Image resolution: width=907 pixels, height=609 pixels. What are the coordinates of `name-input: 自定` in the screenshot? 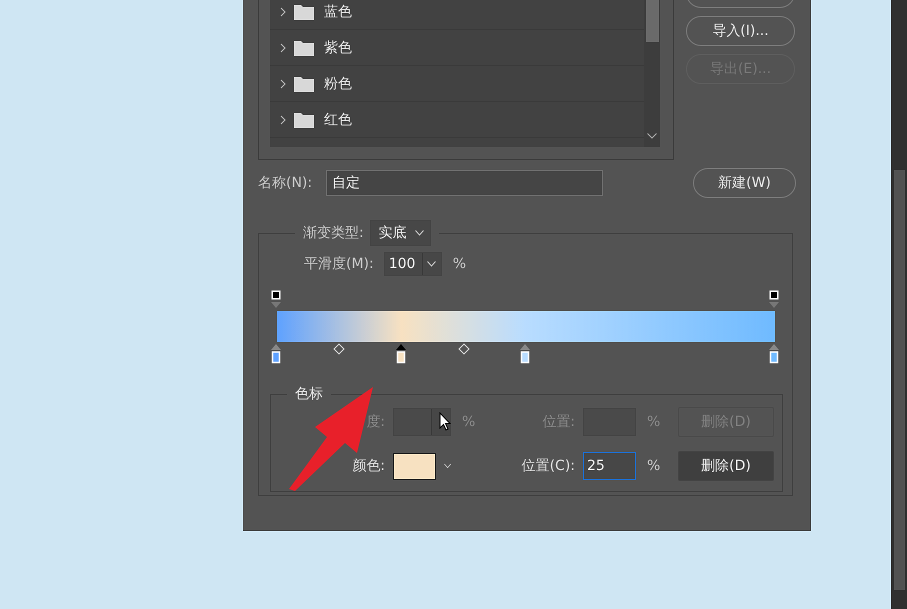 It's located at (465, 183).